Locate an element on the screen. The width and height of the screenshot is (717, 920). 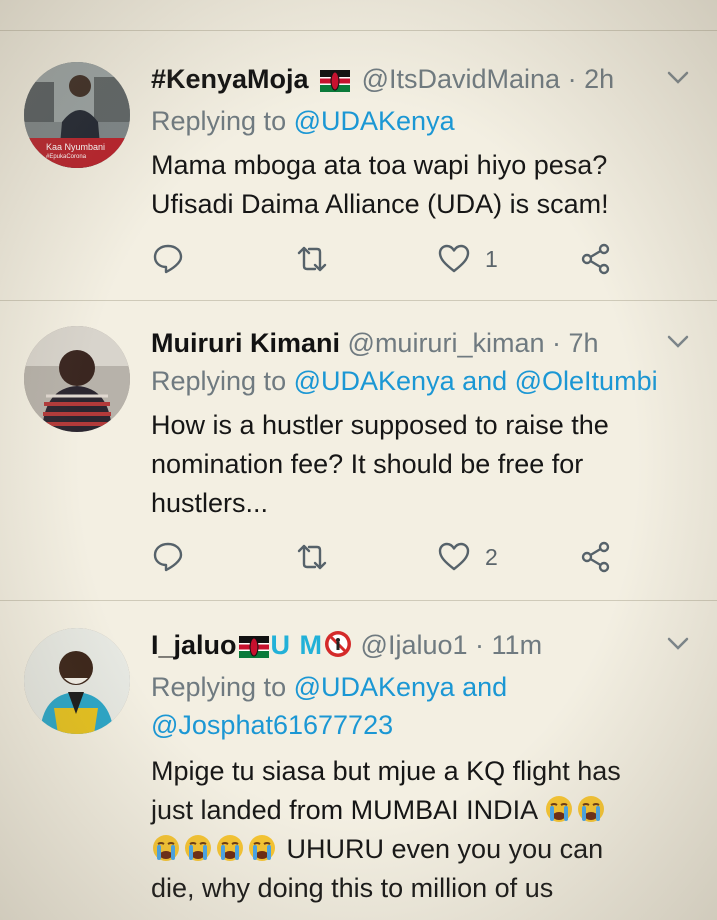
top-divider is located at coordinates (358, 30).